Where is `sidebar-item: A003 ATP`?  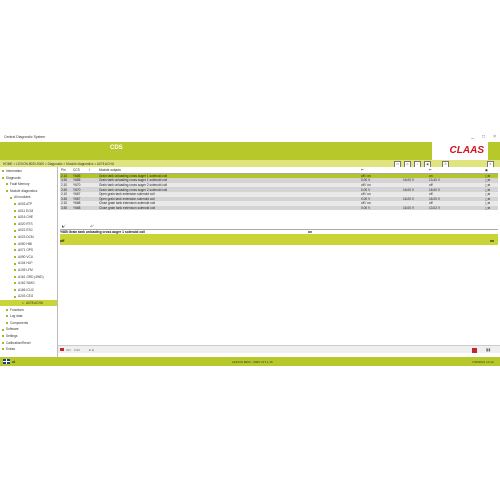 sidebar-item: A003 ATP is located at coordinates (23, 204).